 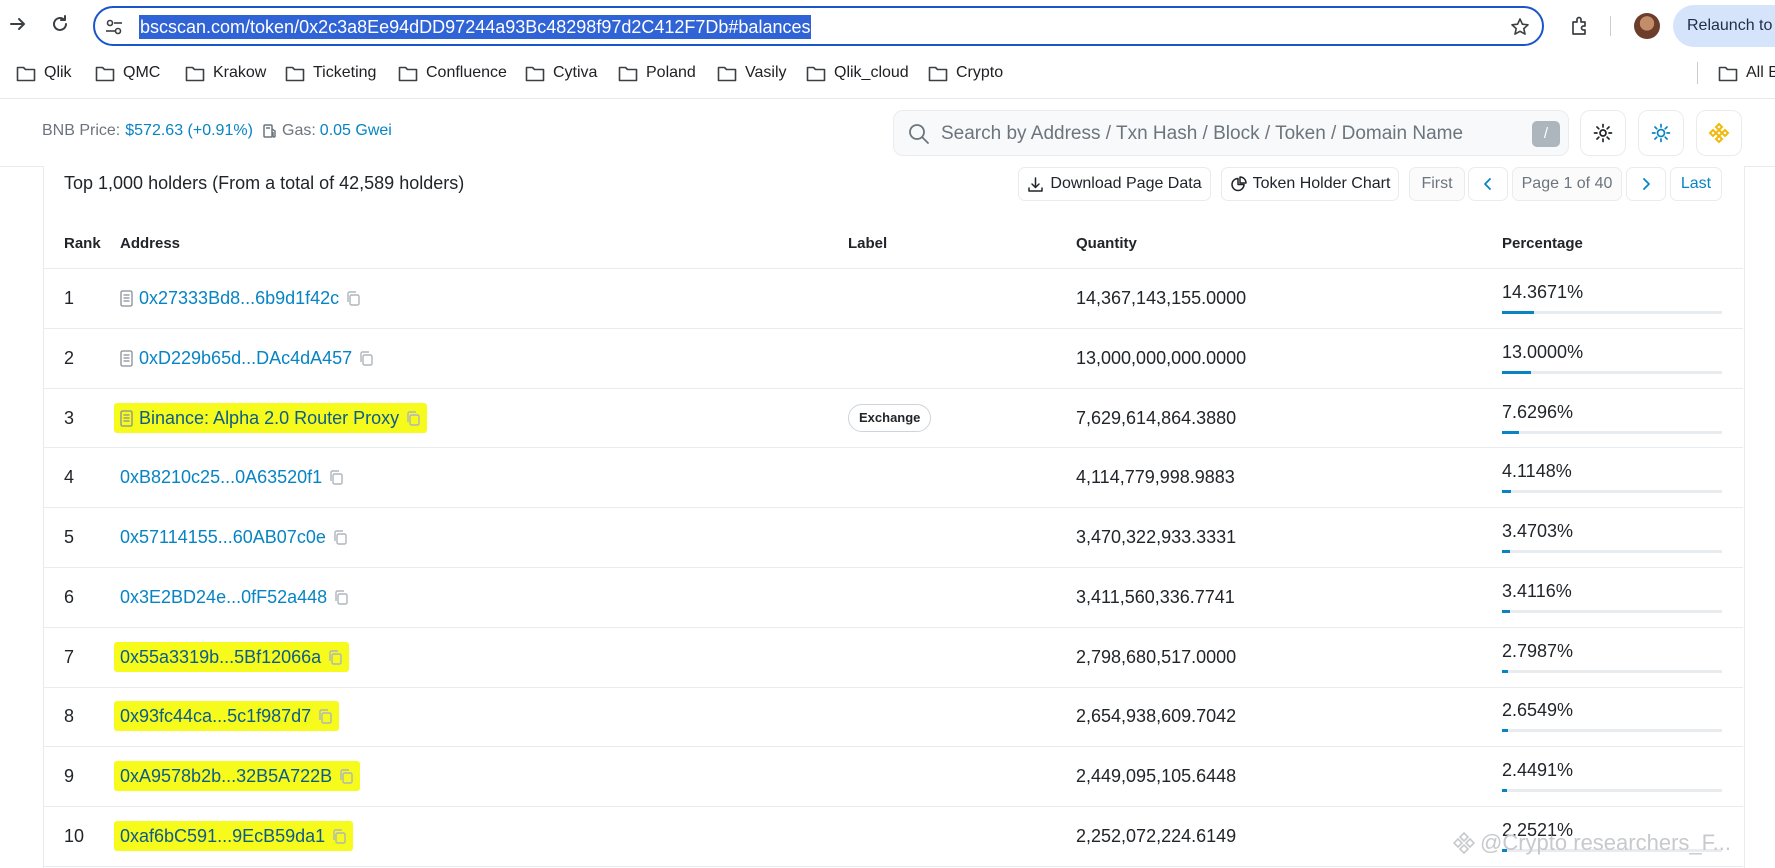 I want to click on address-link: 0xA9578b2b...32B5A722B, so click(x=226, y=776).